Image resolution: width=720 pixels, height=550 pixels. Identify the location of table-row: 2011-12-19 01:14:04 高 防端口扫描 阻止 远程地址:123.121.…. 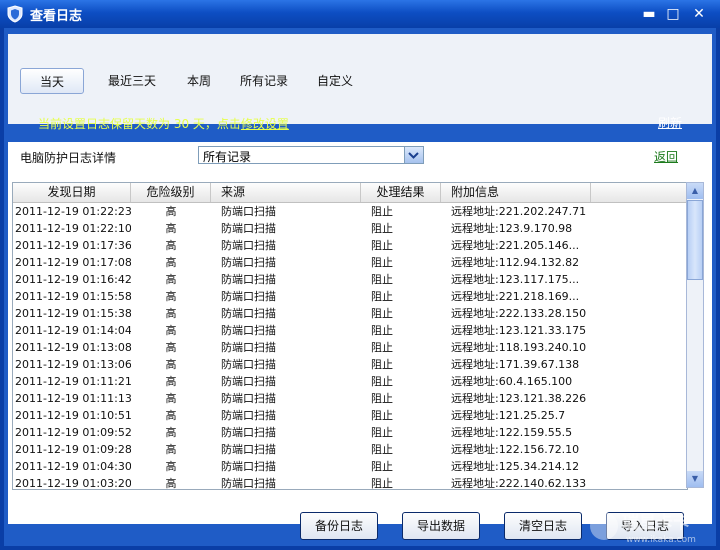
(350, 330).